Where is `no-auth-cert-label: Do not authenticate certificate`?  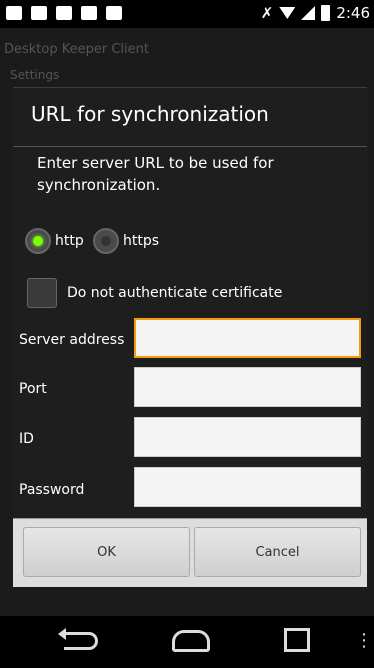 no-auth-cert-label: Do not authenticate certificate is located at coordinates (175, 293).